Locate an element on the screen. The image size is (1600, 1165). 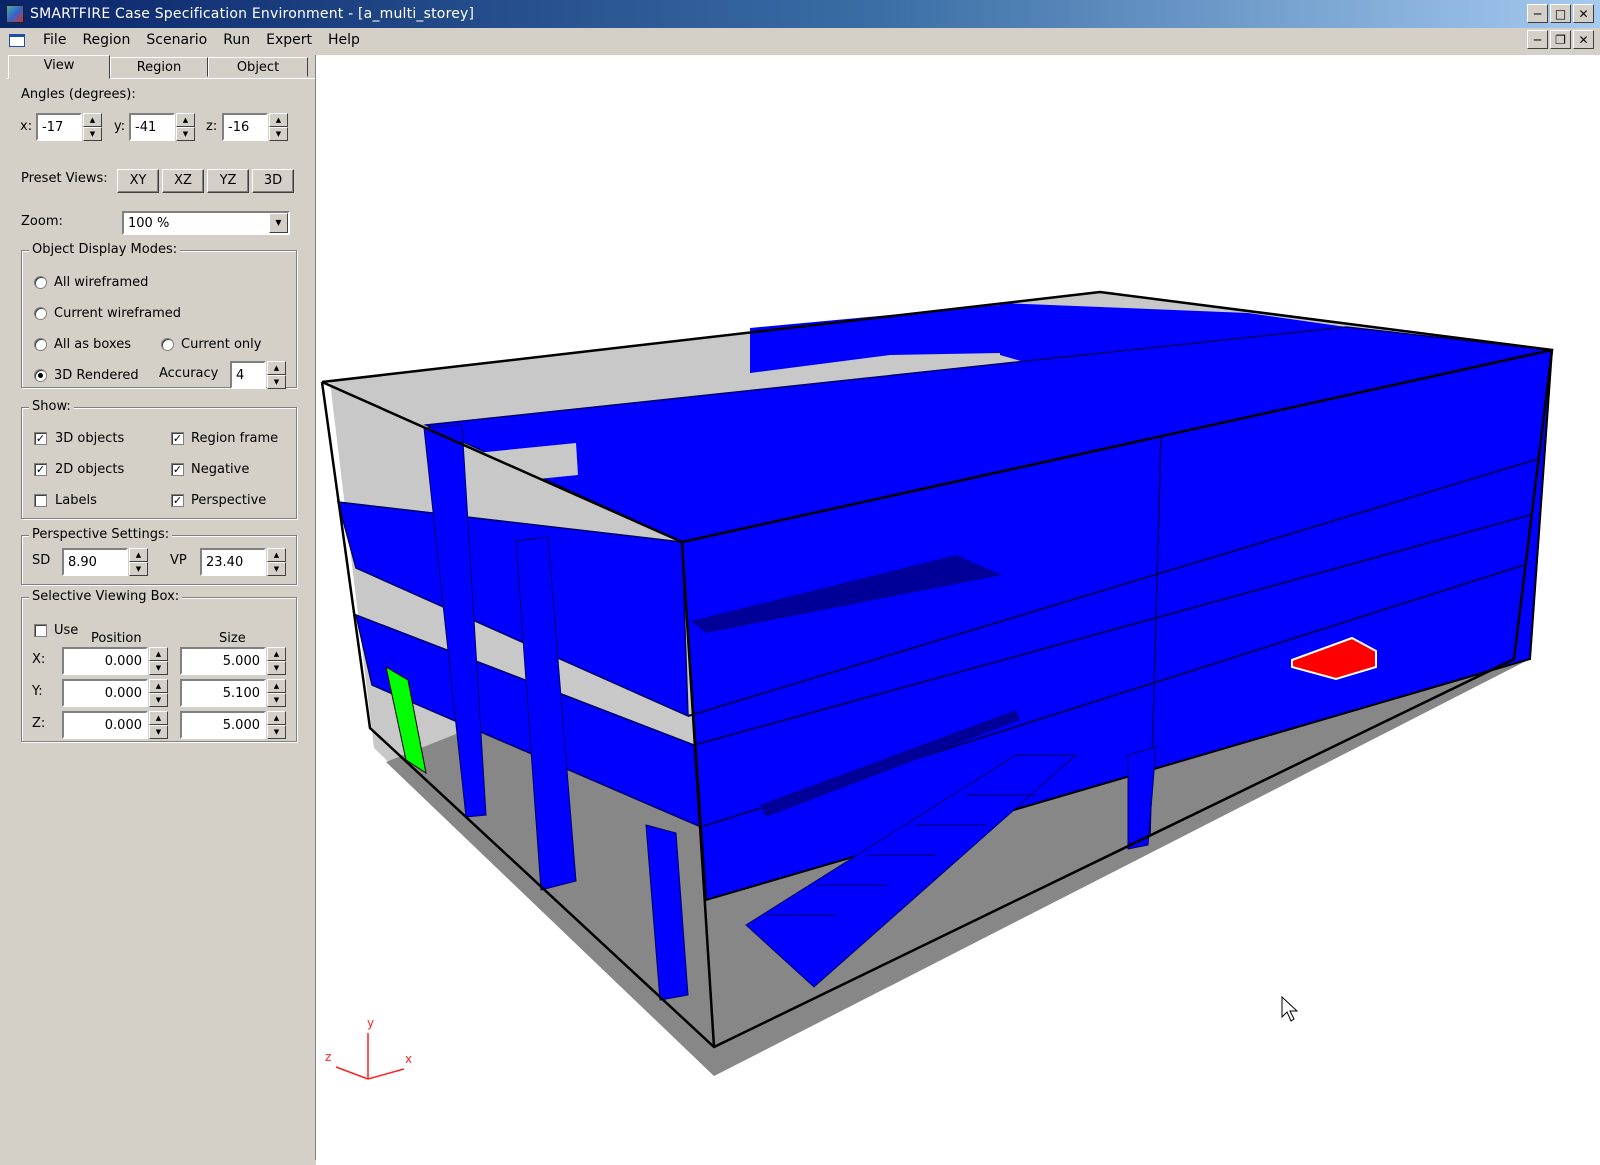
tab-object: Object is located at coordinates (258, 67).